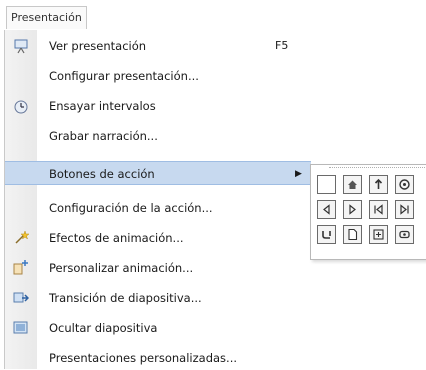 This screenshot has width=426, height=370. What do you see at coordinates (378, 209) in the screenshot?
I see `action-beginning-icon` at bounding box center [378, 209].